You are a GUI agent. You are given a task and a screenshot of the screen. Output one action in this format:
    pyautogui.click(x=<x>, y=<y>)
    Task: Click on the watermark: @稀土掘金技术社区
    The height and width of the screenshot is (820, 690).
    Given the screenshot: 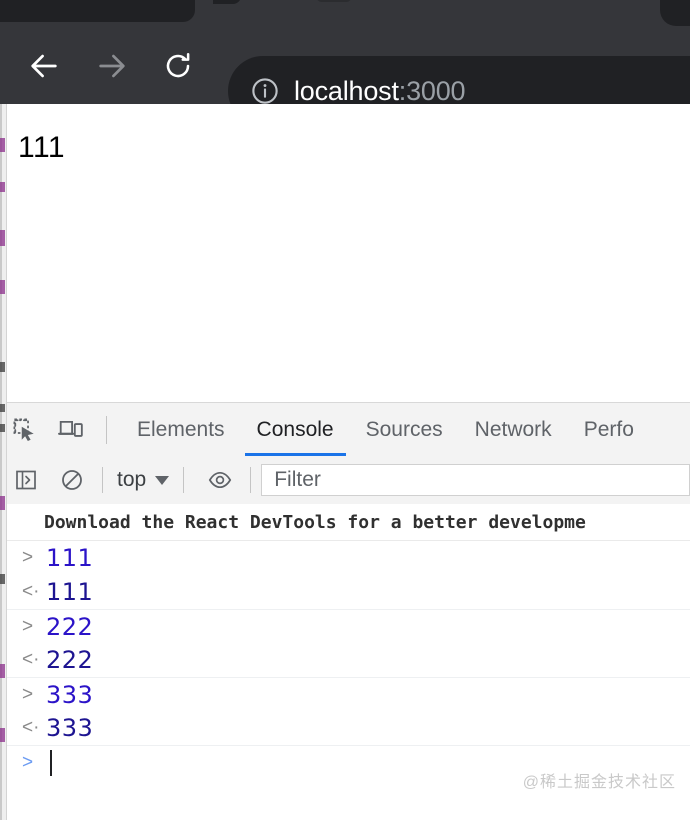 What is the action you would take?
    pyautogui.click(x=599, y=782)
    